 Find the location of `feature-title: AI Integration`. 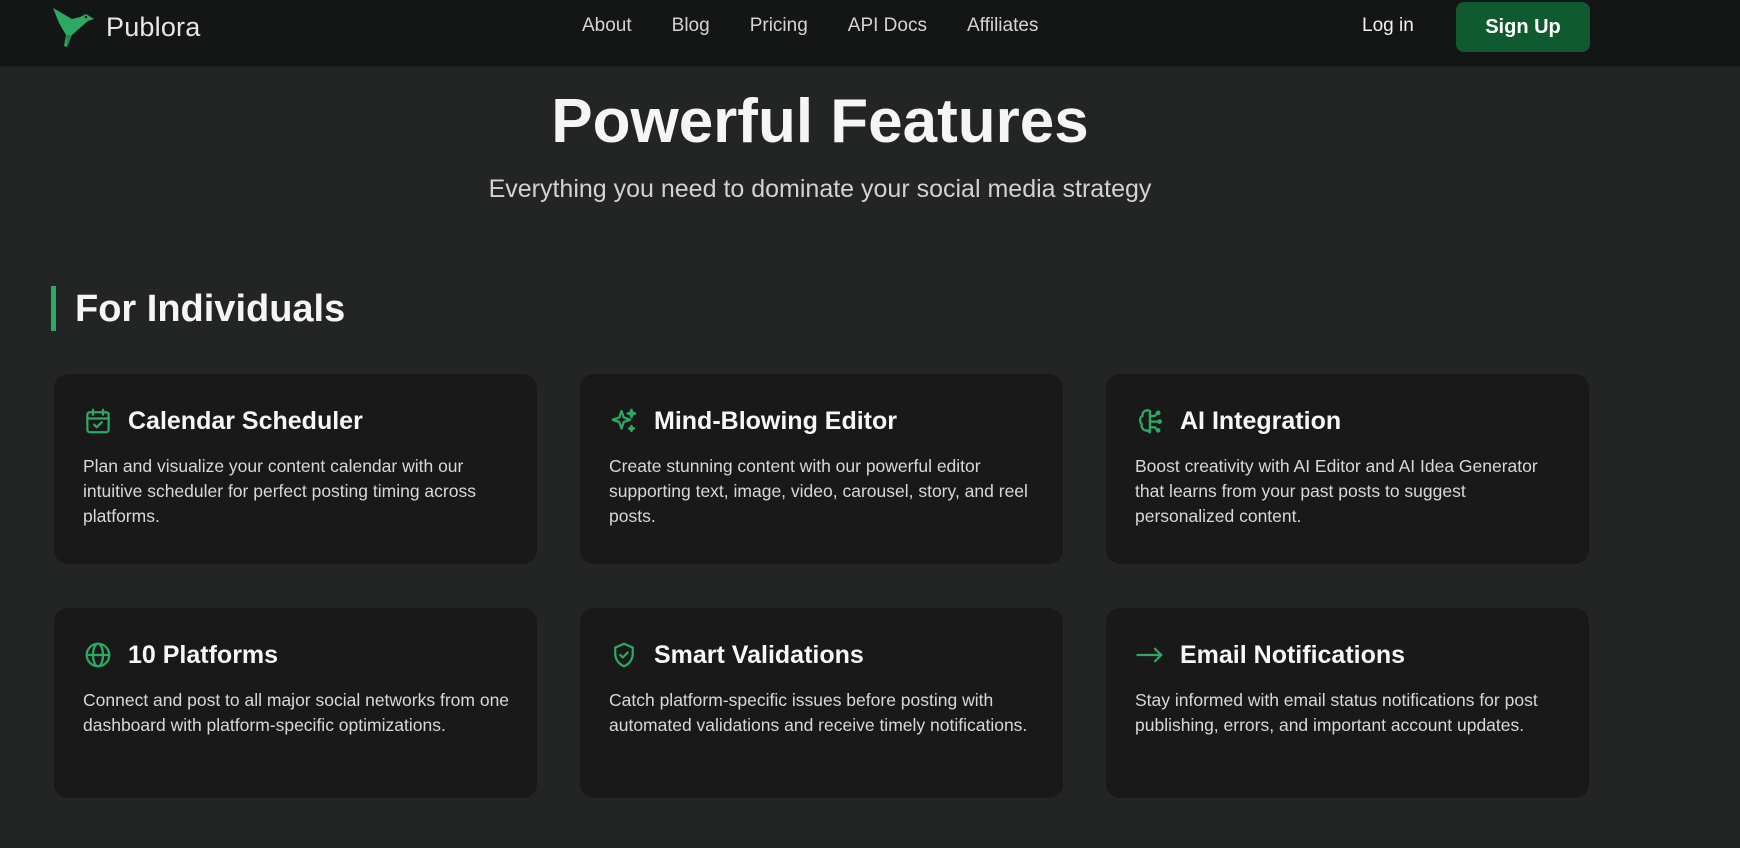

feature-title: AI Integration is located at coordinates (1261, 421).